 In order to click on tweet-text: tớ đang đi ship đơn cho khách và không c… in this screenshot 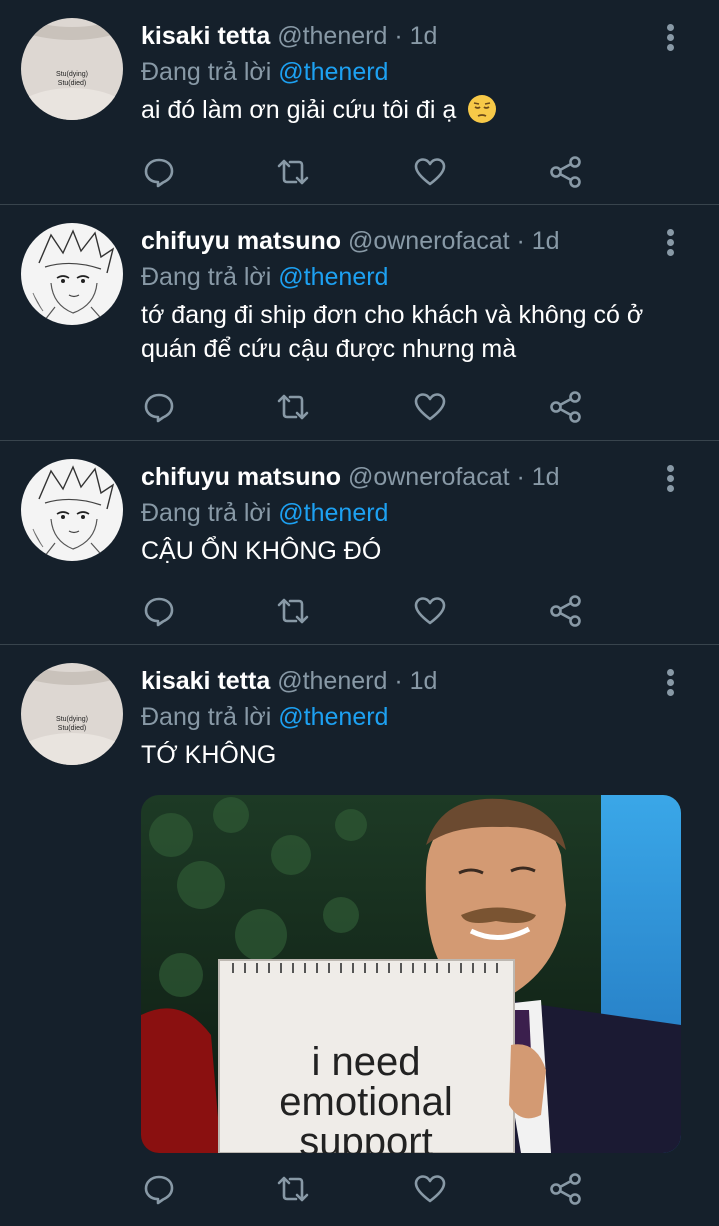, I will do `click(392, 332)`.